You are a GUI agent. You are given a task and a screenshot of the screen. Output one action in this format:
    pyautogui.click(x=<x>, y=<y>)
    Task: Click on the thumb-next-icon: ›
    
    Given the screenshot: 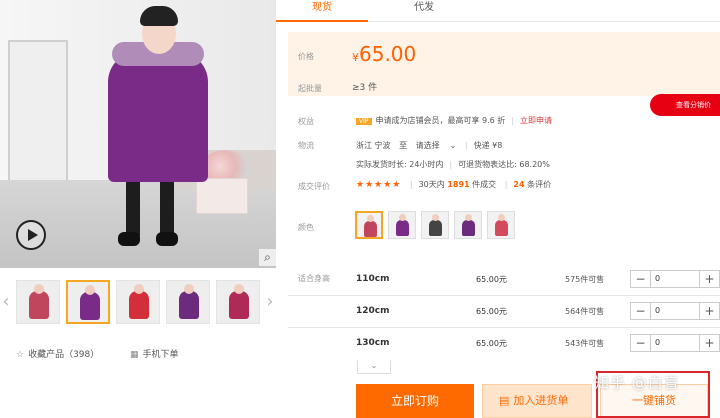 What is the action you would take?
    pyautogui.click(x=270, y=302)
    